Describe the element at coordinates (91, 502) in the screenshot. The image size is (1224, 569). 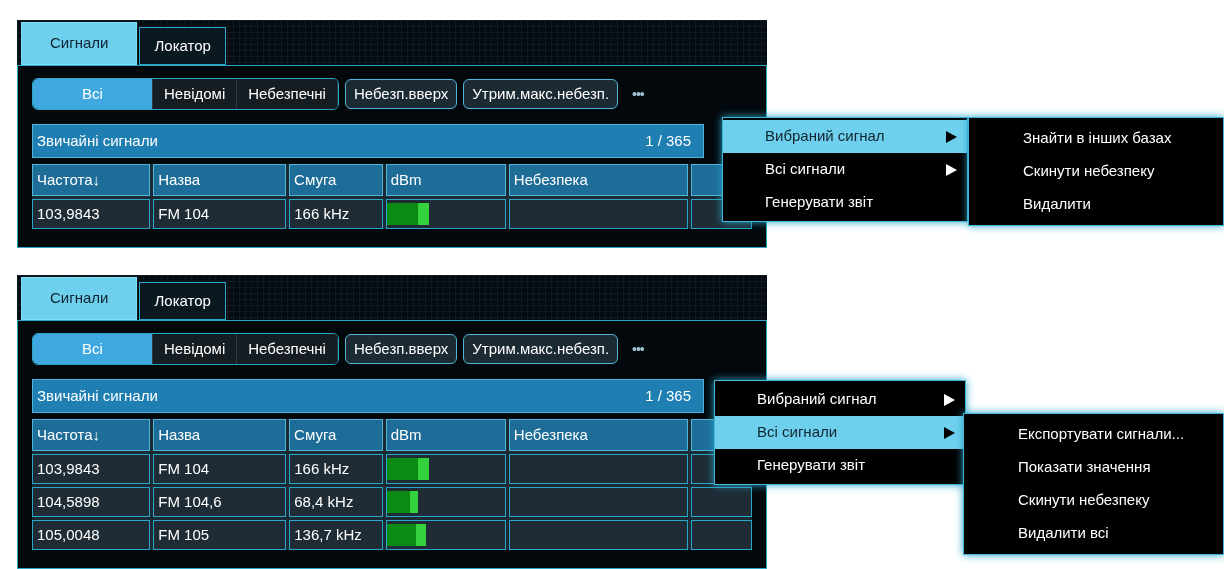
I see `table-cell: 104,5898` at that location.